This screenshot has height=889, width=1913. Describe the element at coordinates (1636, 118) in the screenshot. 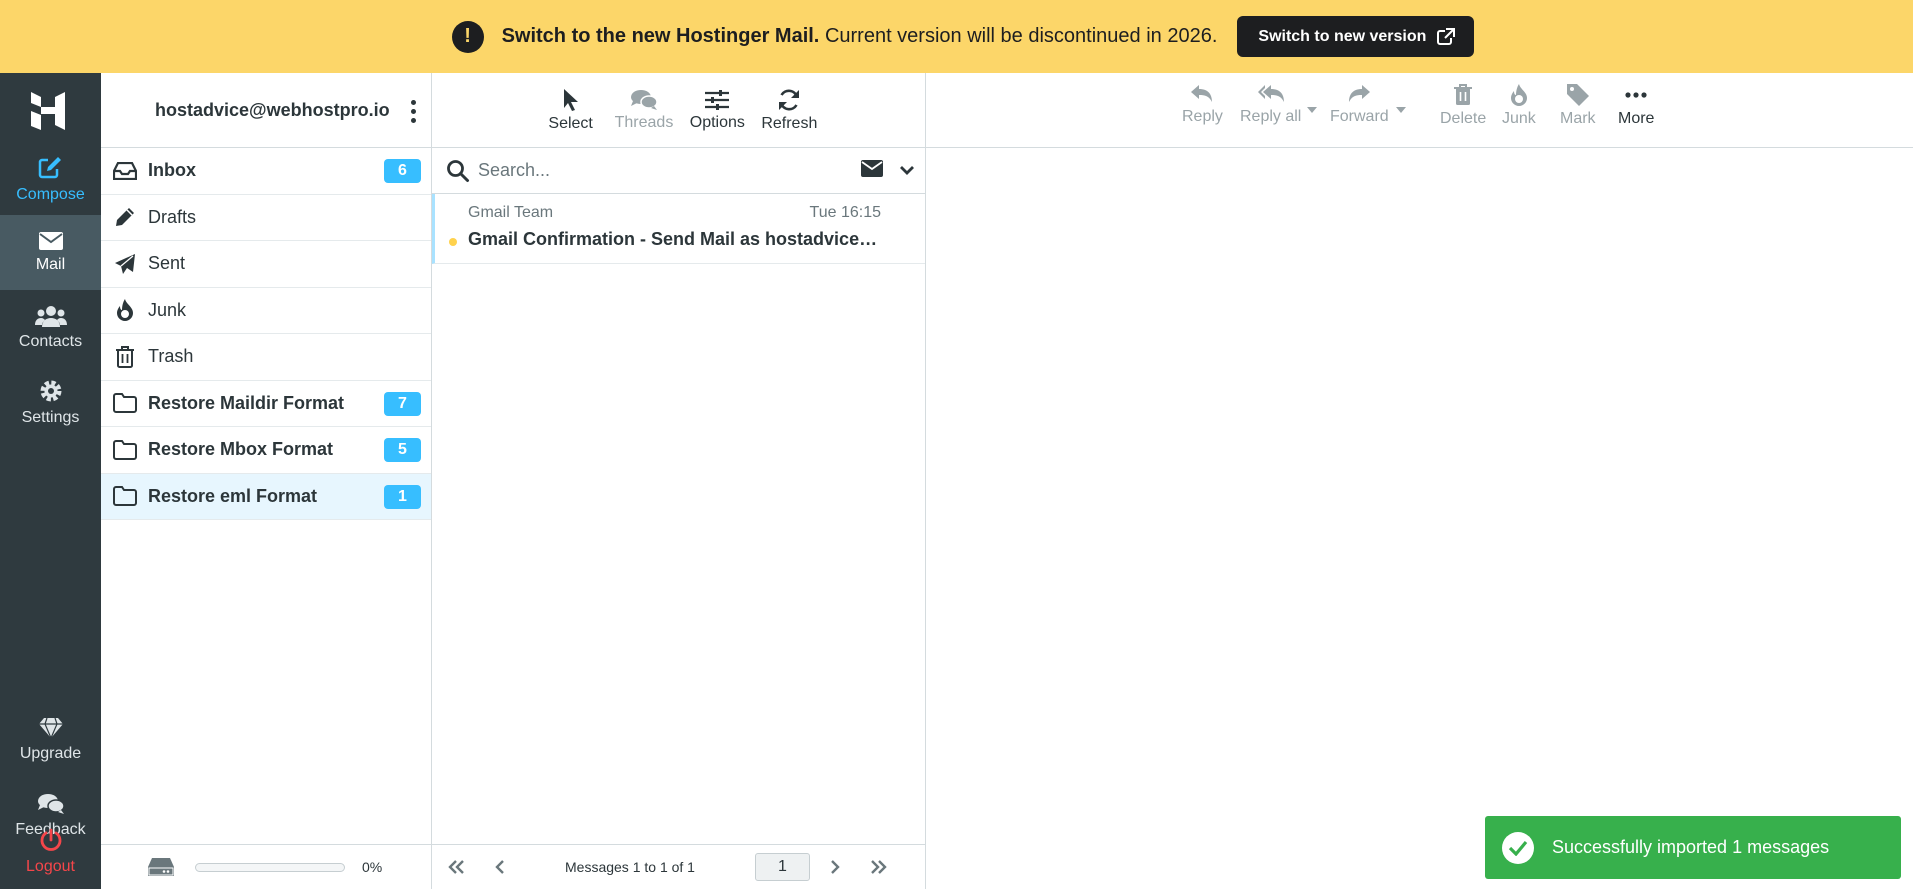

I see `more-label: More` at that location.